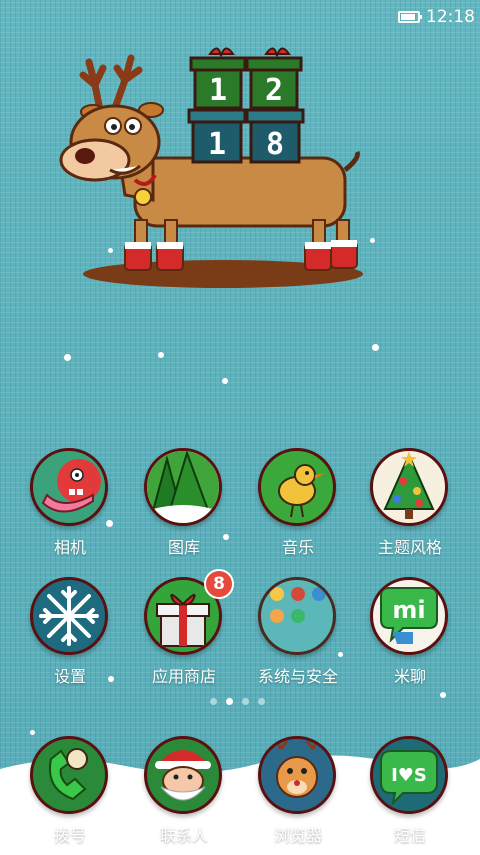 The width and height of the screenshot is (480, 855). What do you see at coordinates (69, 676) in the screenshot?
I see `app-label: 设置` at bounding box center [69, 676].